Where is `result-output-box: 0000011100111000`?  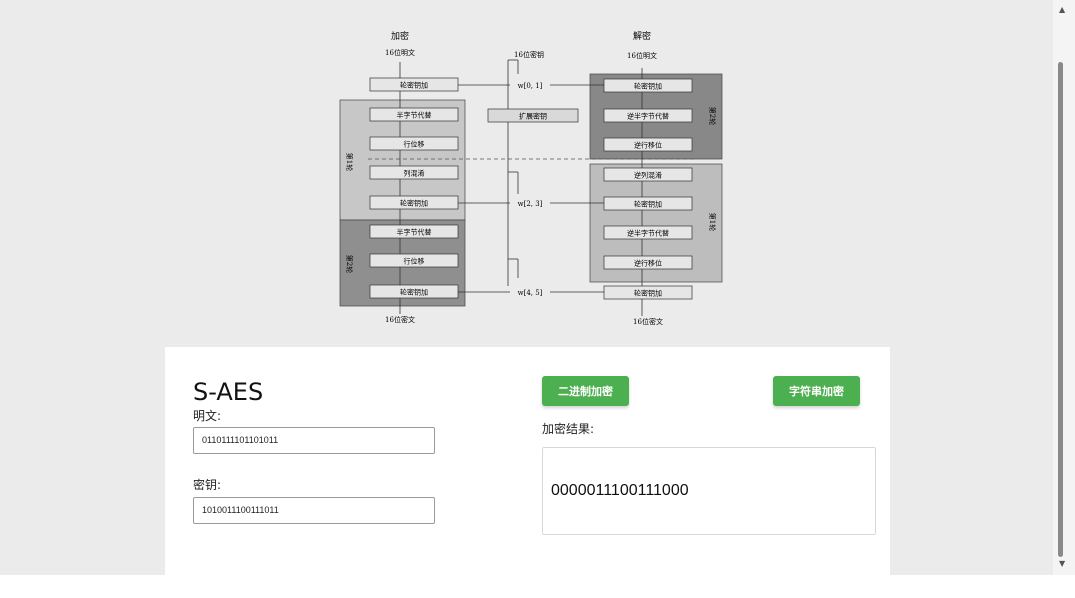
result-output-box: 0000011100111000 is located at coordinates (709, 491).